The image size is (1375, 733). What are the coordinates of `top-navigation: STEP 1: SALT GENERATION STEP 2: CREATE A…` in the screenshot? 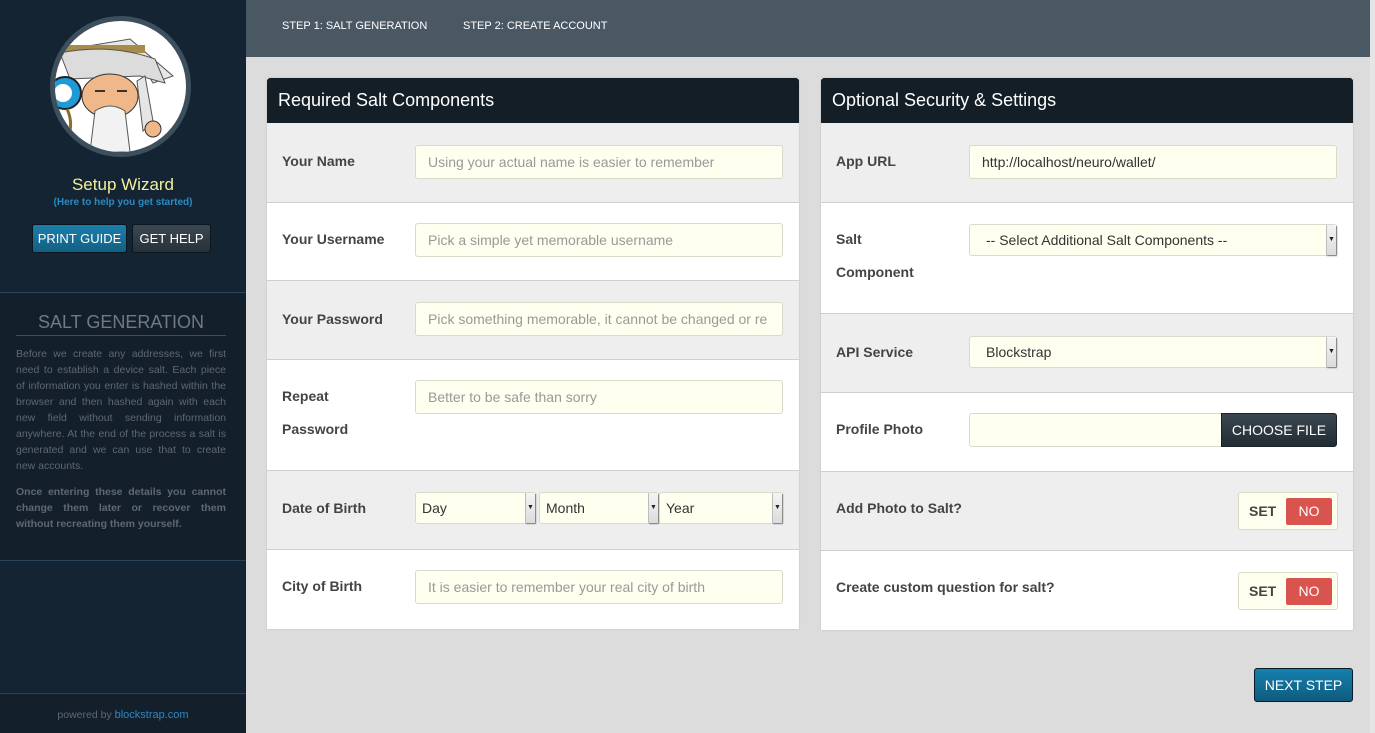 It's located at (810, 28).